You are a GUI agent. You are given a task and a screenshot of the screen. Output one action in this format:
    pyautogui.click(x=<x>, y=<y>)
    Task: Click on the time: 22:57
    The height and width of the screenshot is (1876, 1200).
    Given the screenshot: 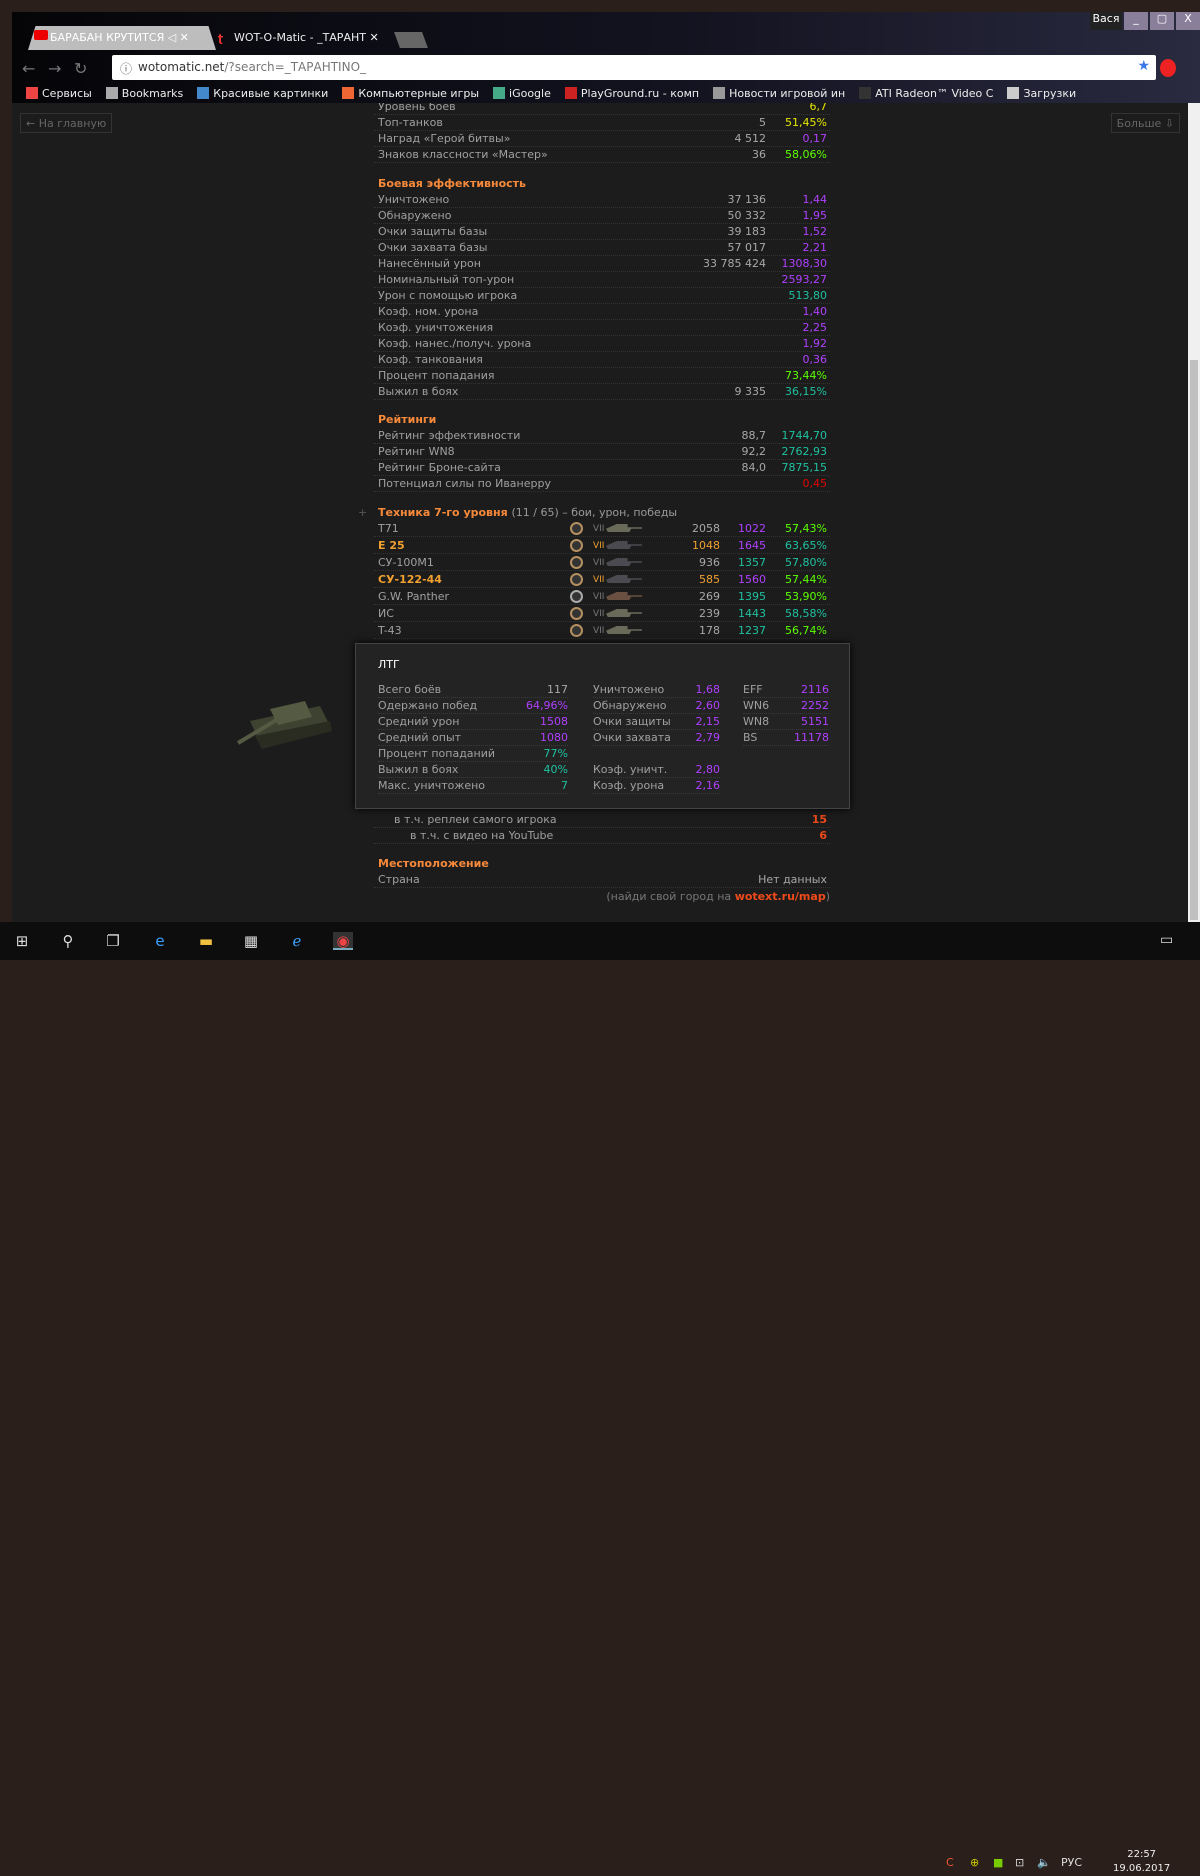 What is the action you would take?
    pyautogui.click(x=1142, y=1854)
    